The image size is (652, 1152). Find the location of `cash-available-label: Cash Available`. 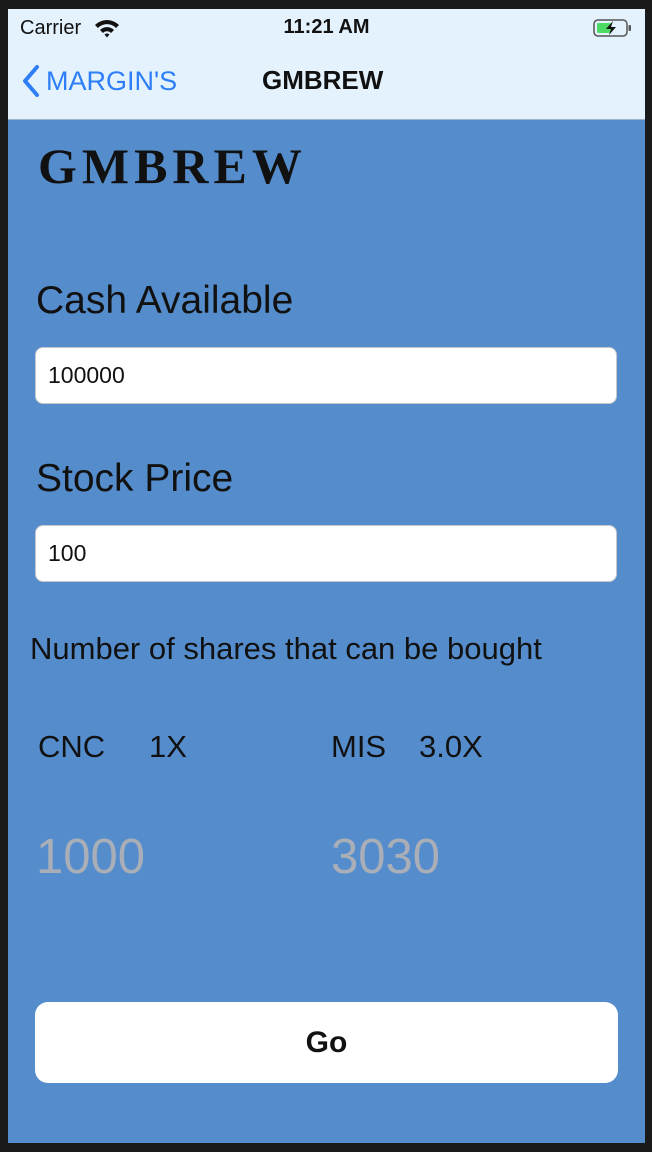

cash-available-label: Cash Available is located at coordinates (165, 300).